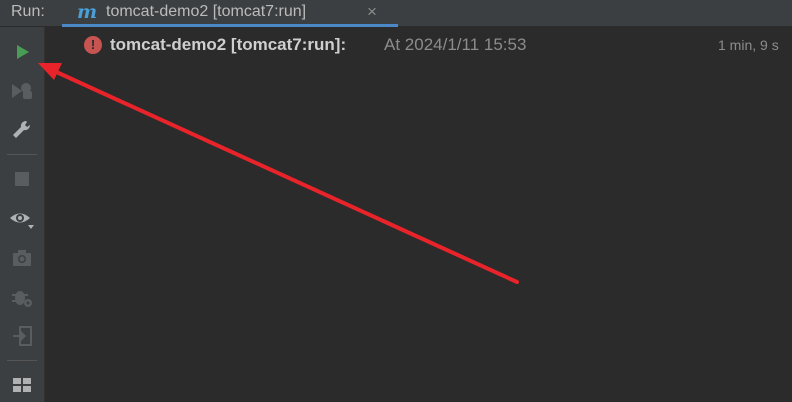 This screenshot has width=792, height=402. I want to click on stop-button, so click(22, 179).